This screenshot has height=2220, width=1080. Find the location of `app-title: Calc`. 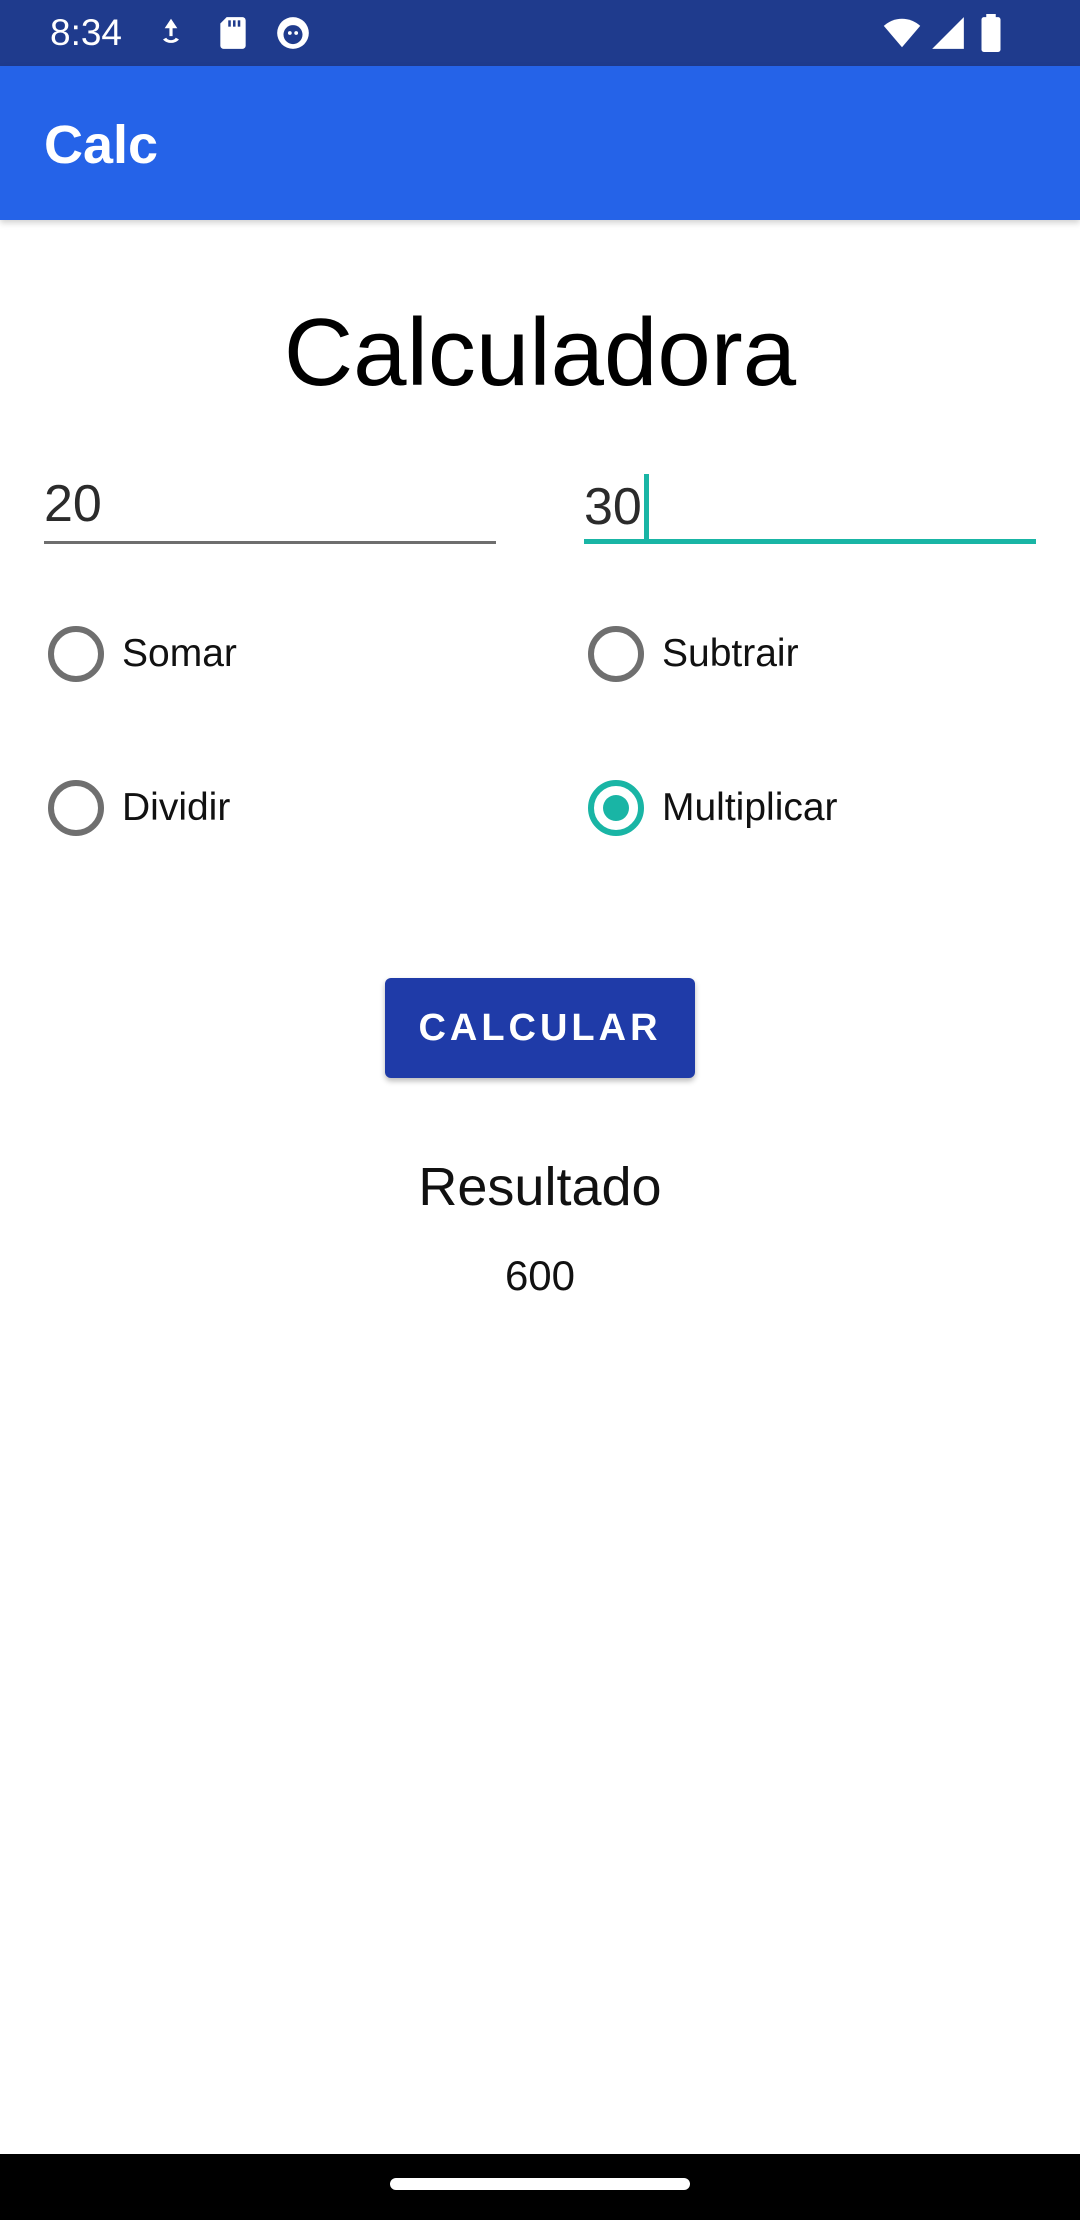

app-title: Calc is located at coordinates (101, 145).